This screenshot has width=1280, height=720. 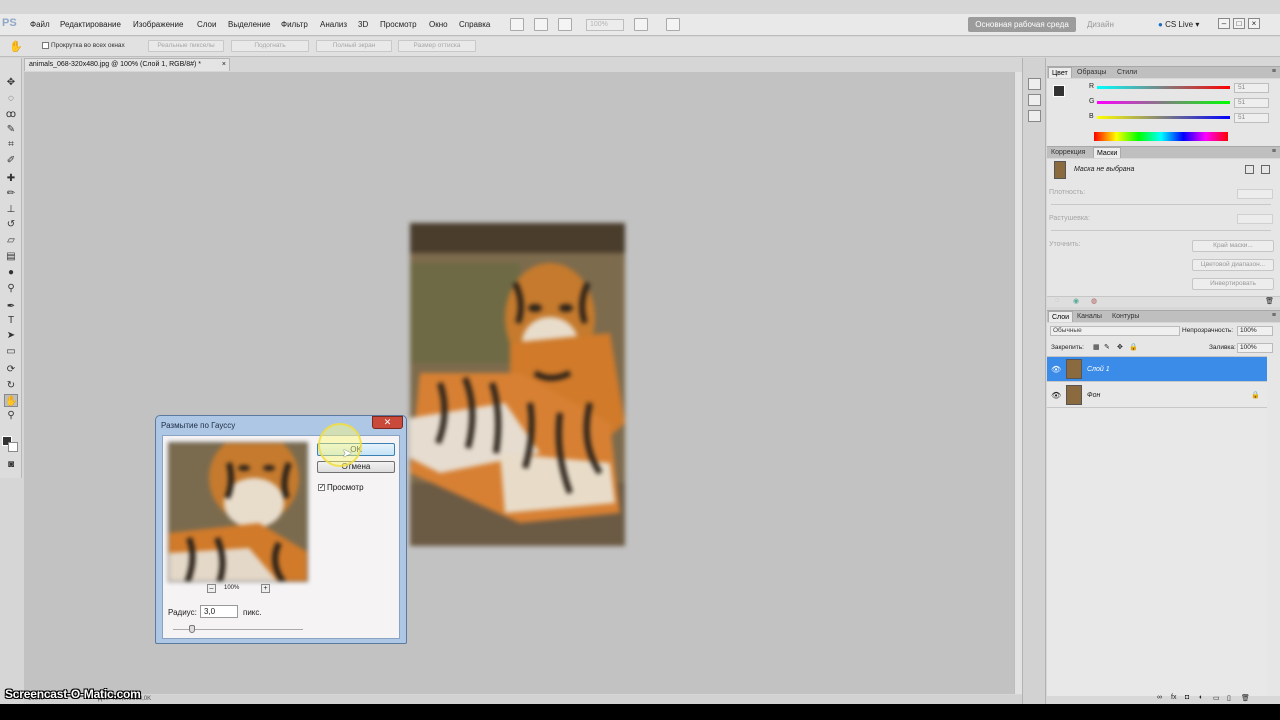 I want to click on 3d-orbit-tool-icon: ↻, so click(x=11, y=385).